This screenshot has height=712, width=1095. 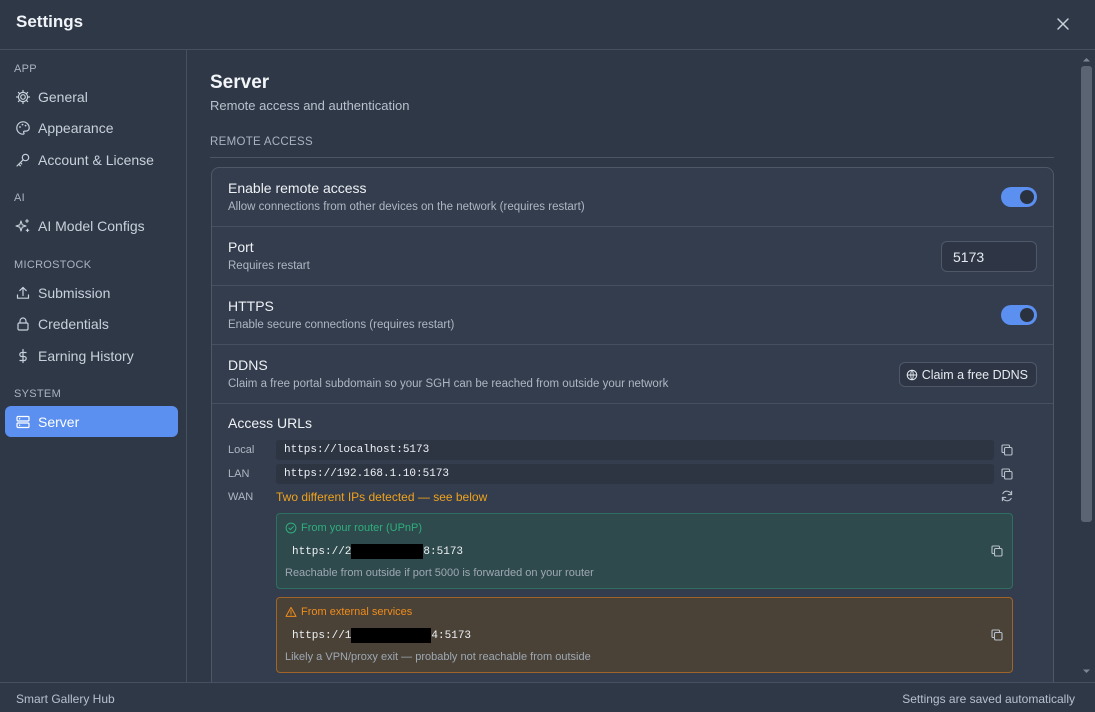 I want to click on external-url-suffix: 4:5173, so click(x=451, y=635).